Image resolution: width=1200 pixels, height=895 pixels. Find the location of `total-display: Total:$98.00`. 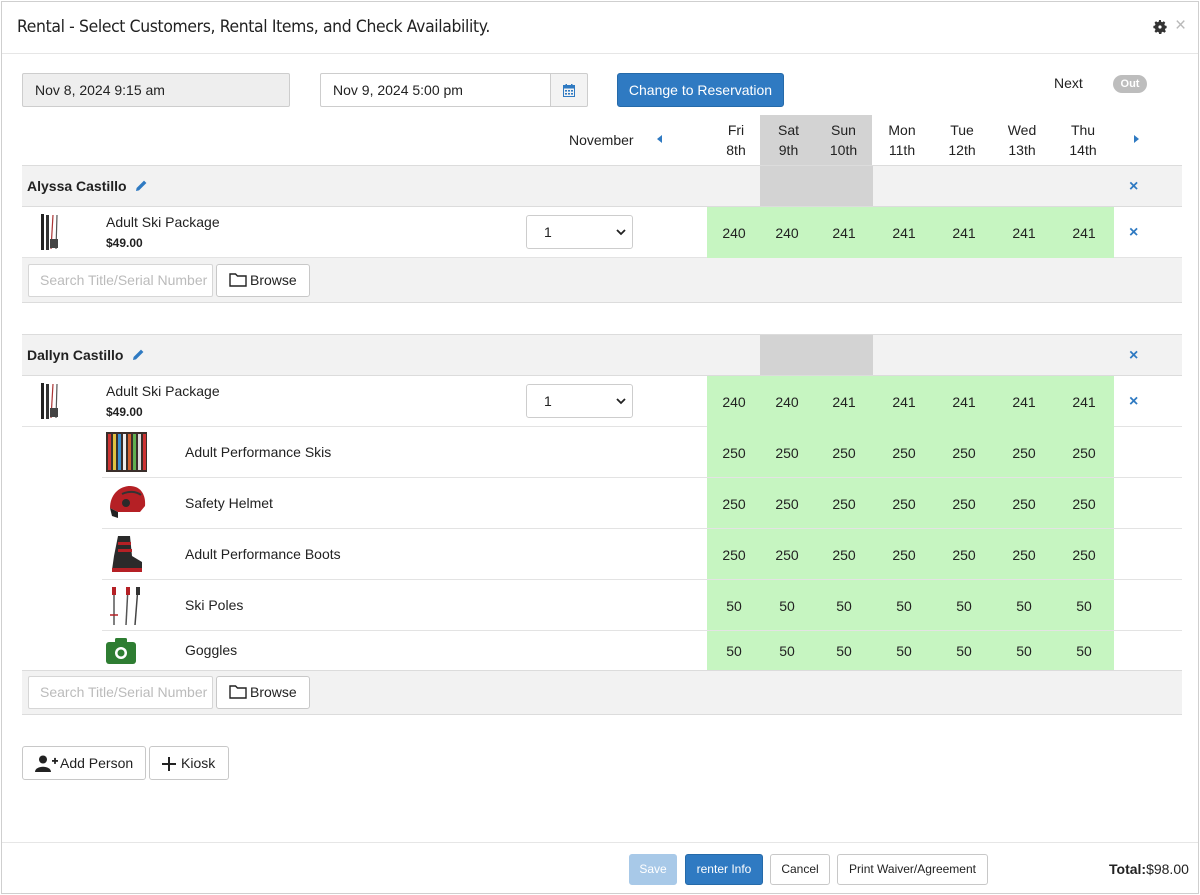

total-display: Total:$98.00 is located at coordinates (1149, 869).